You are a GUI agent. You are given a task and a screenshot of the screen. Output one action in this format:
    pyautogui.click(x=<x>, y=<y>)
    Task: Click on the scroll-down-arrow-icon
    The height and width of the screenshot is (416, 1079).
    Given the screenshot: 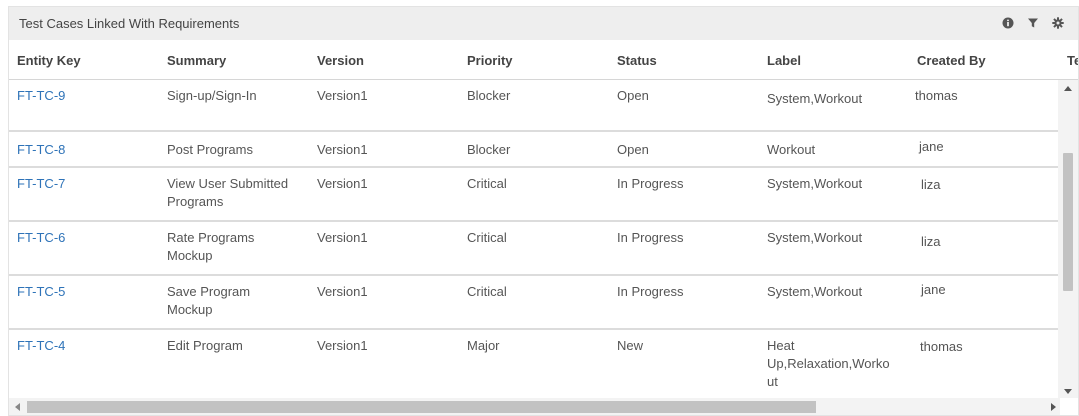 What is the action you would take?
    pyautogui.click(x=1068, y=391)
    